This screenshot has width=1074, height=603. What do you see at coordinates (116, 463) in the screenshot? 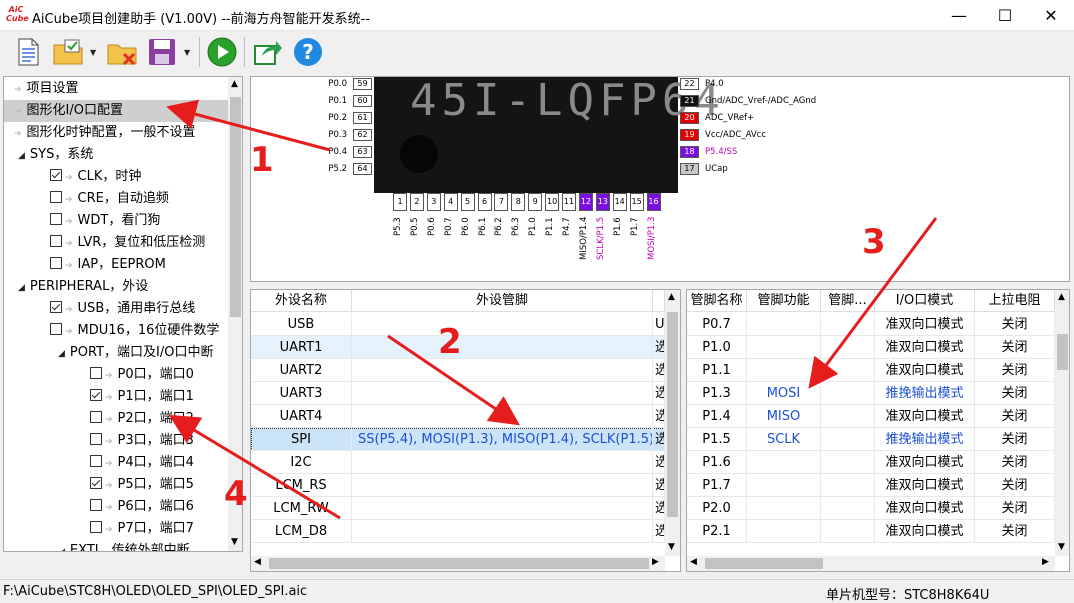
I see `tree-item: ➜ P4口，端口4` at bounding box center [116, 463].